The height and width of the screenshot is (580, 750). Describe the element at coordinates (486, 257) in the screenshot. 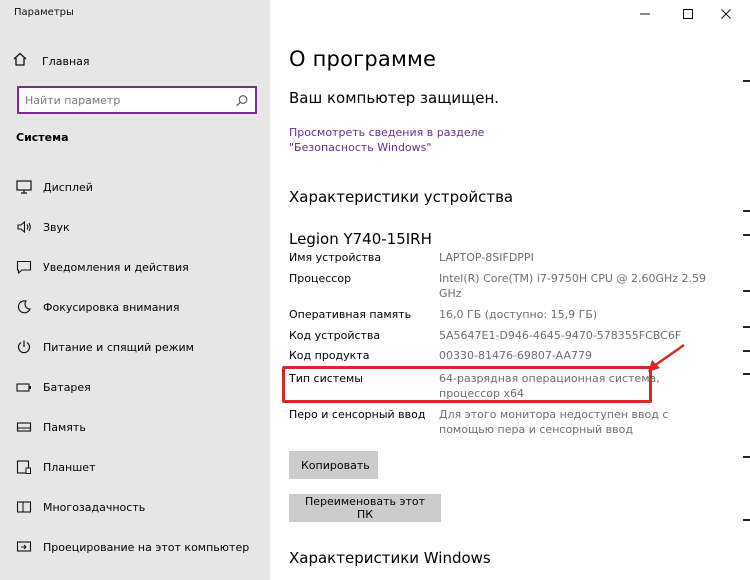

I see `spec-value: LAPTOP-8SIFDPPI` at that location.